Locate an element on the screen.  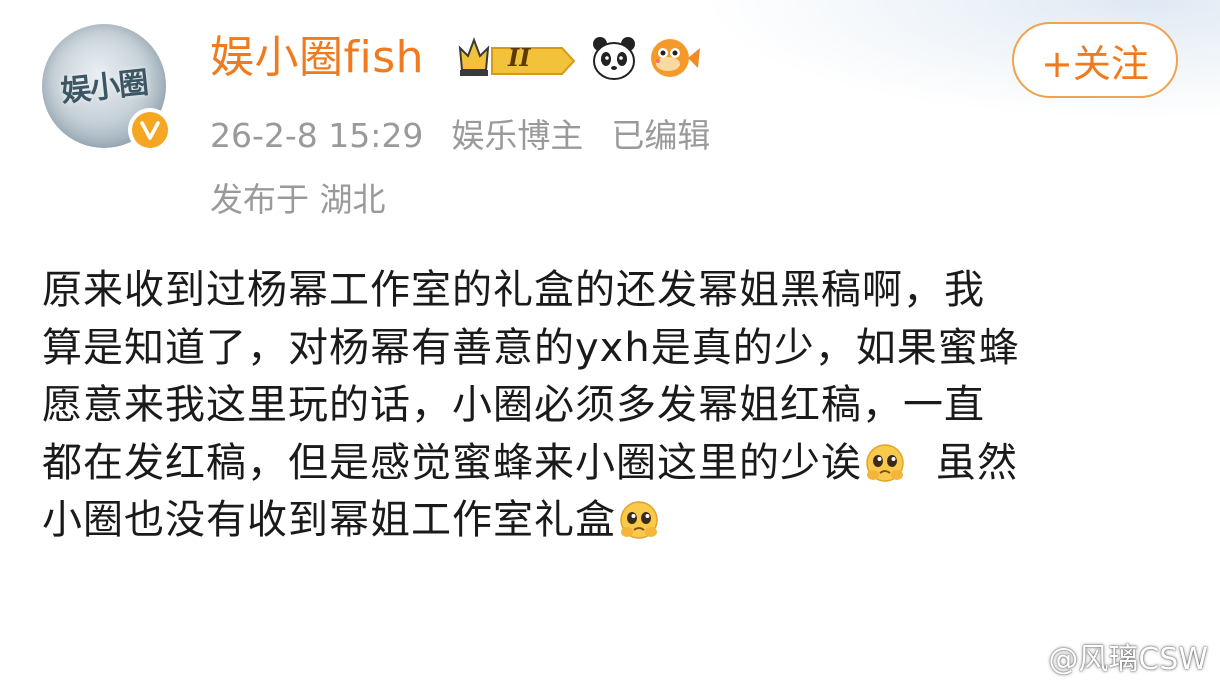
post-line-text: 都在发红稿，但是感觉蜜蜂来小圈这里的少诶 is located at coordinates (452, 462).